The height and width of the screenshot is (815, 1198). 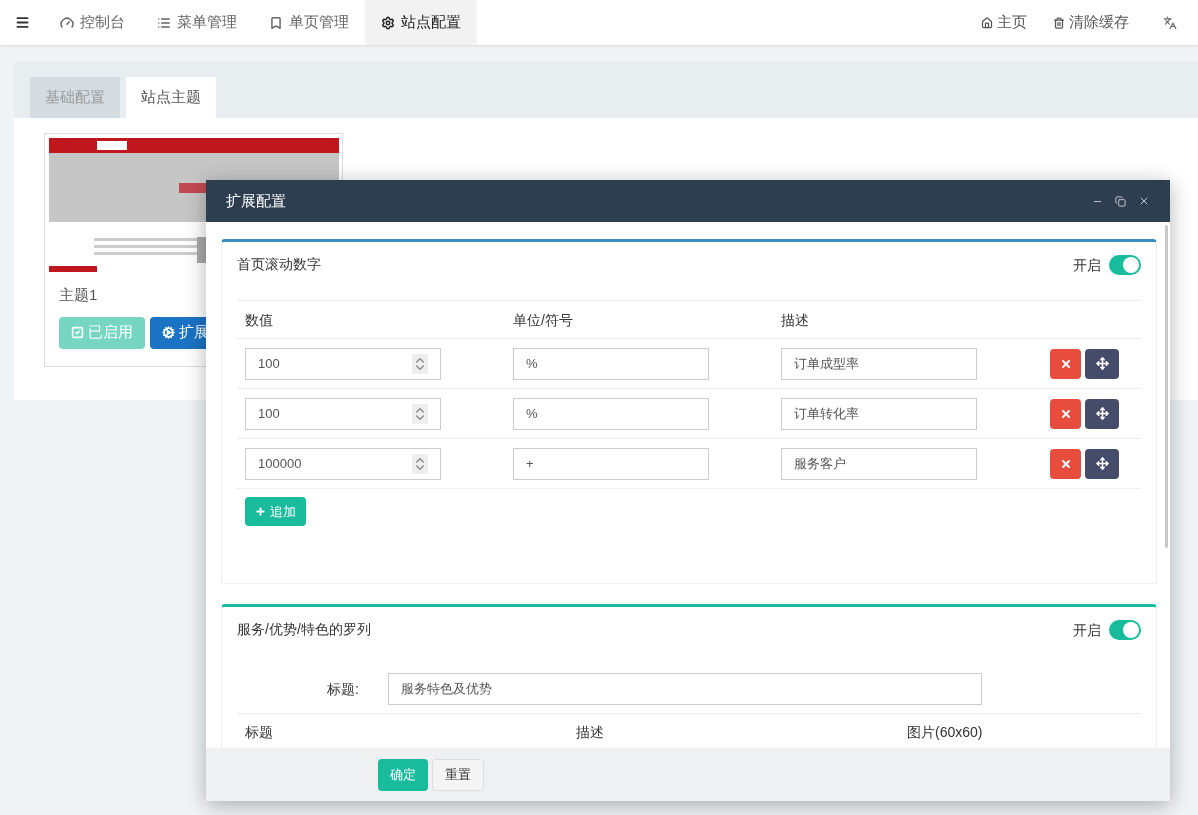 What do you see at coordinates (197, 22) in the screenshot?
I see `nav-tab: 菜单管理` at bounding box center [197, 22].